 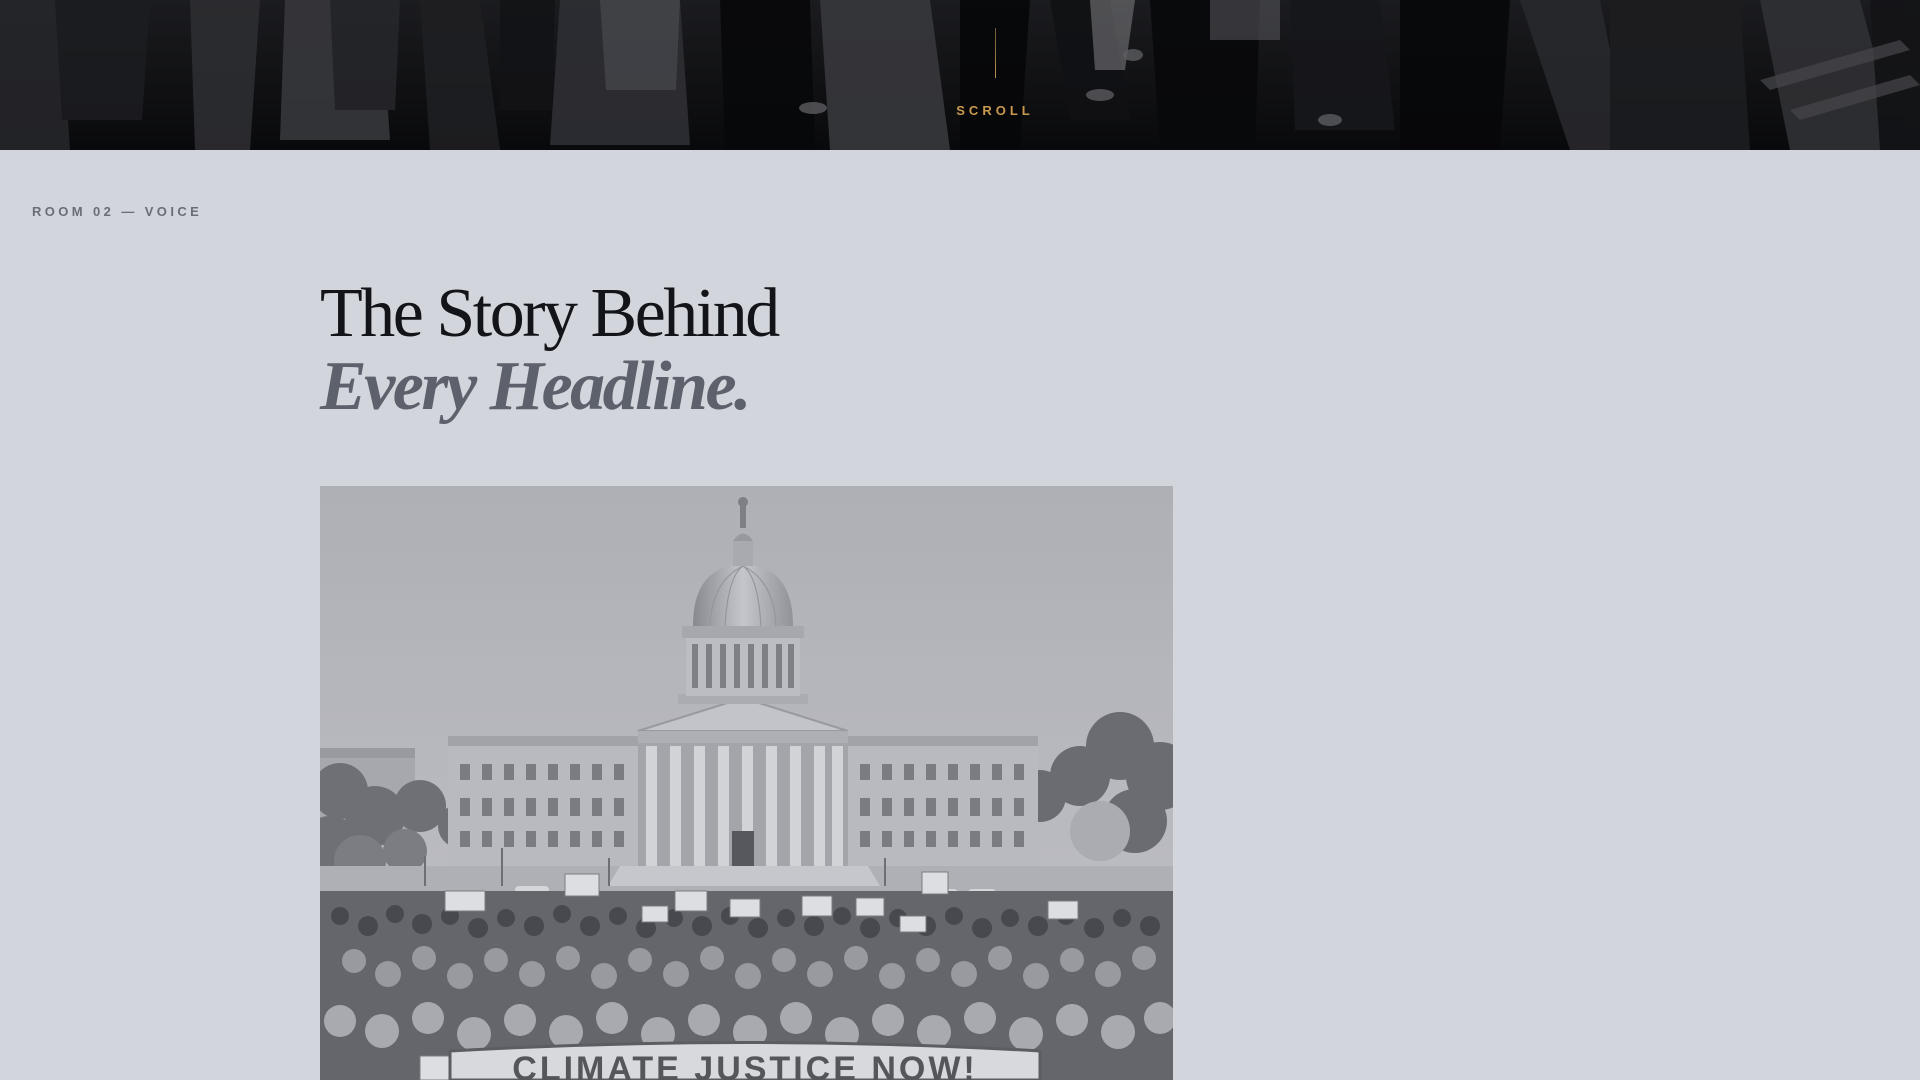 What do you see at coordinates (960, 110) in the screenshot?
I see `scroll-indicator-label: SCROLL` at bounding box center [960, 110].